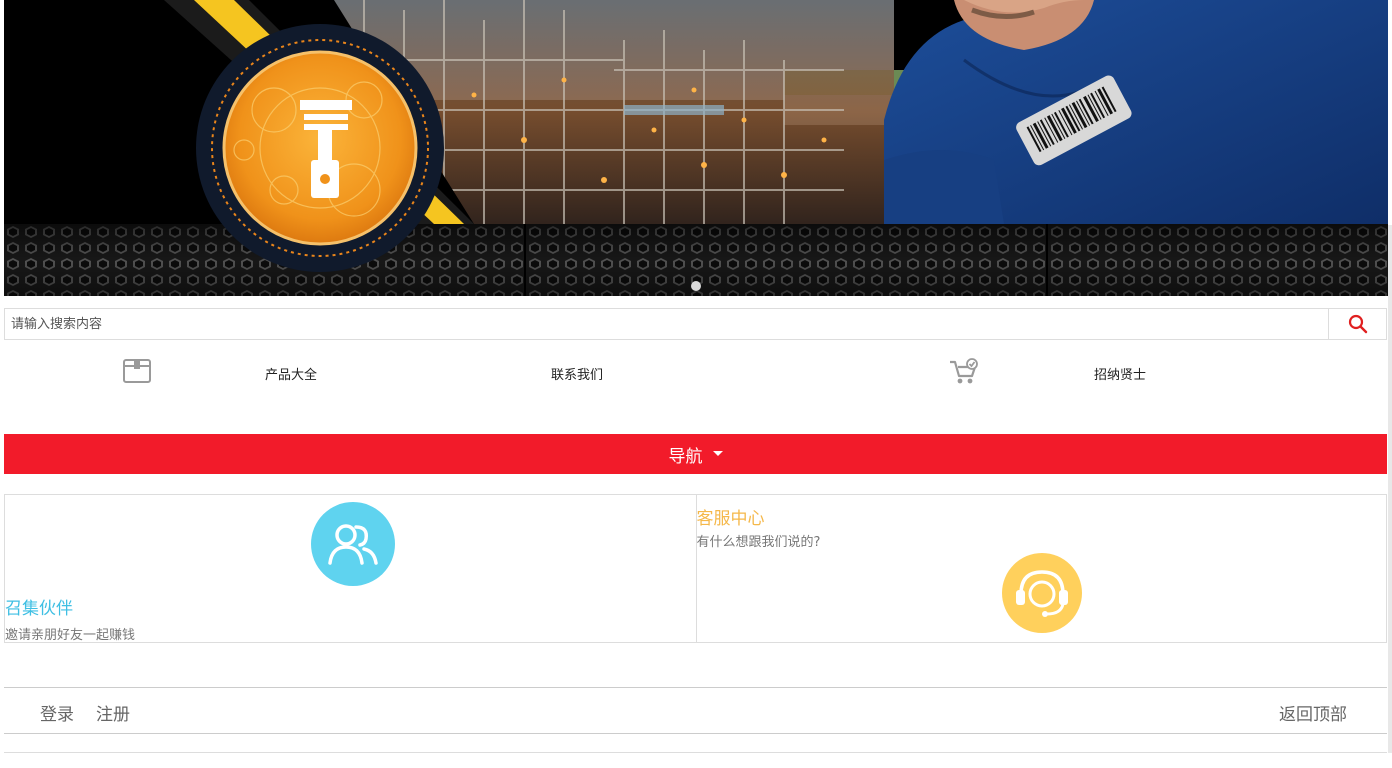  I want to click on quick-link-products: 产品大全, so click(291, 373).